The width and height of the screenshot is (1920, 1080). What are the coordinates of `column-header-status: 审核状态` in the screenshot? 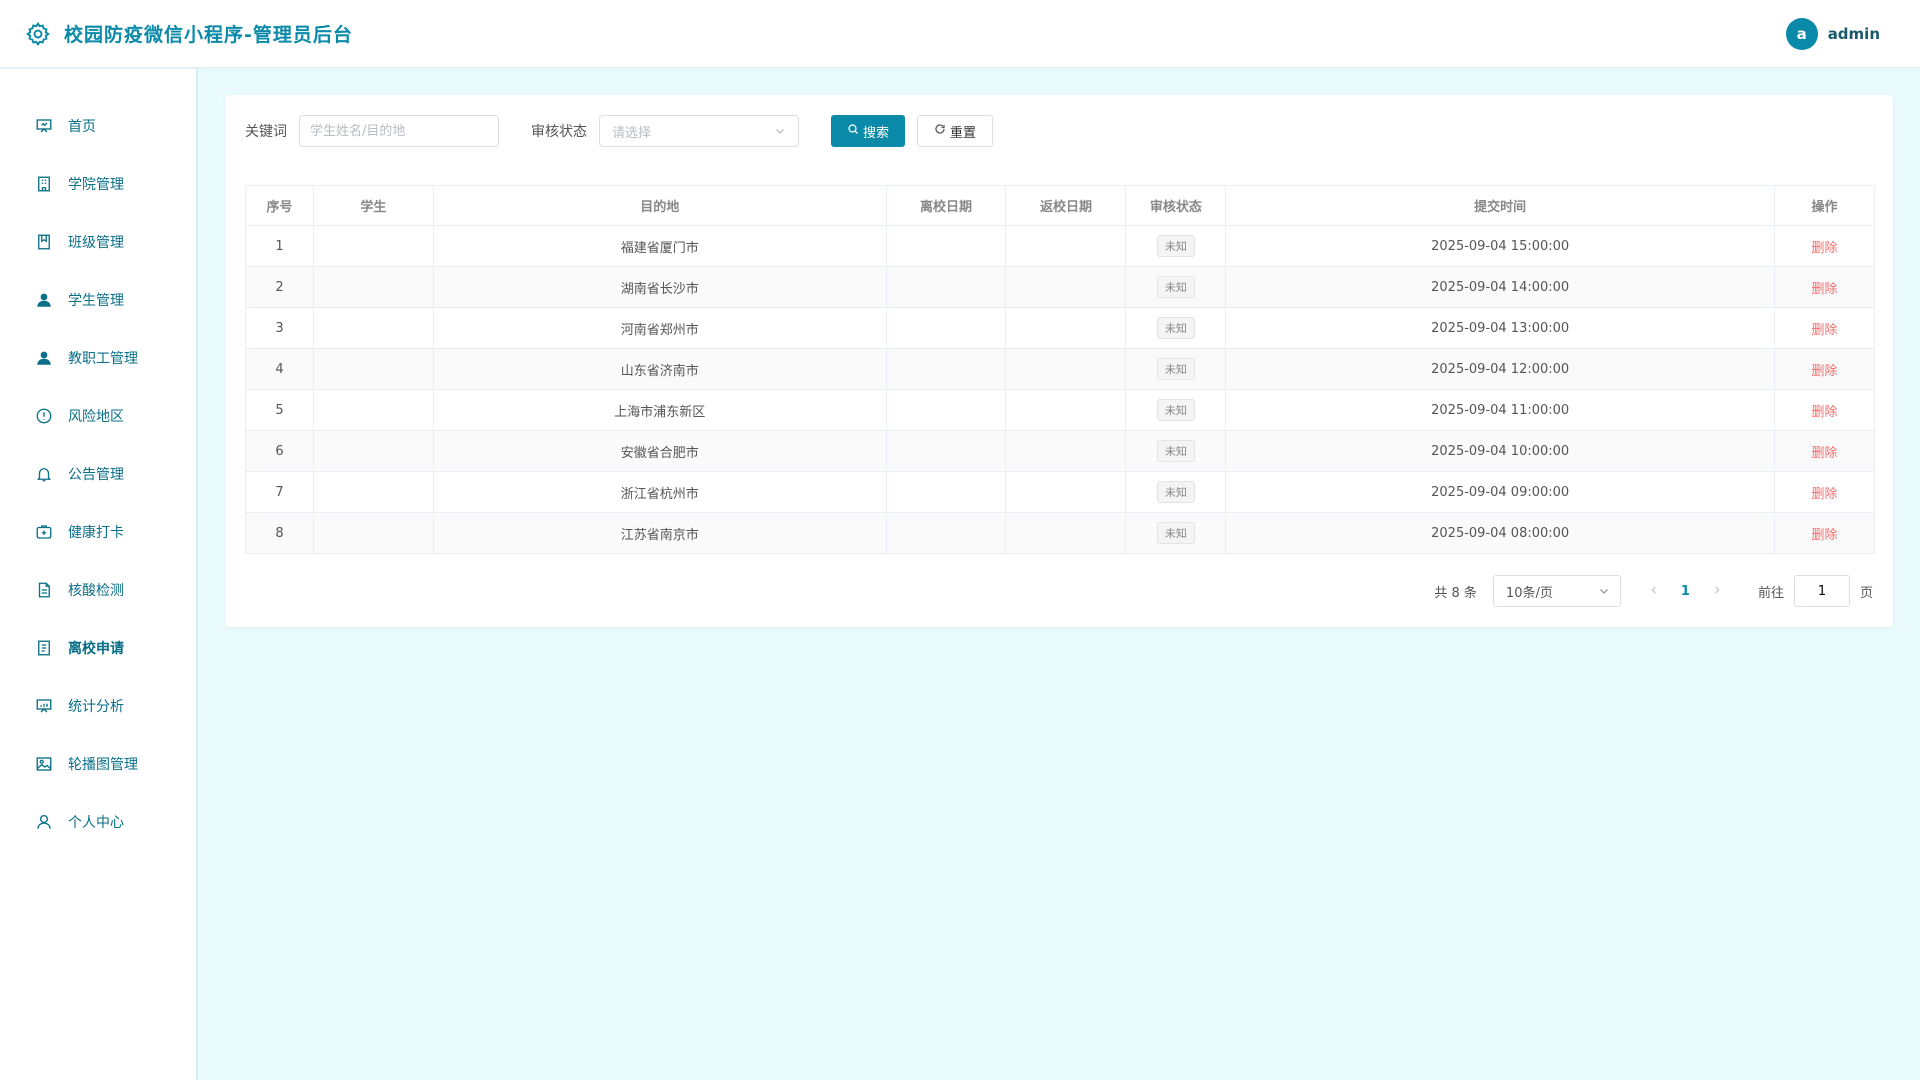 It's located at (1176, 205).